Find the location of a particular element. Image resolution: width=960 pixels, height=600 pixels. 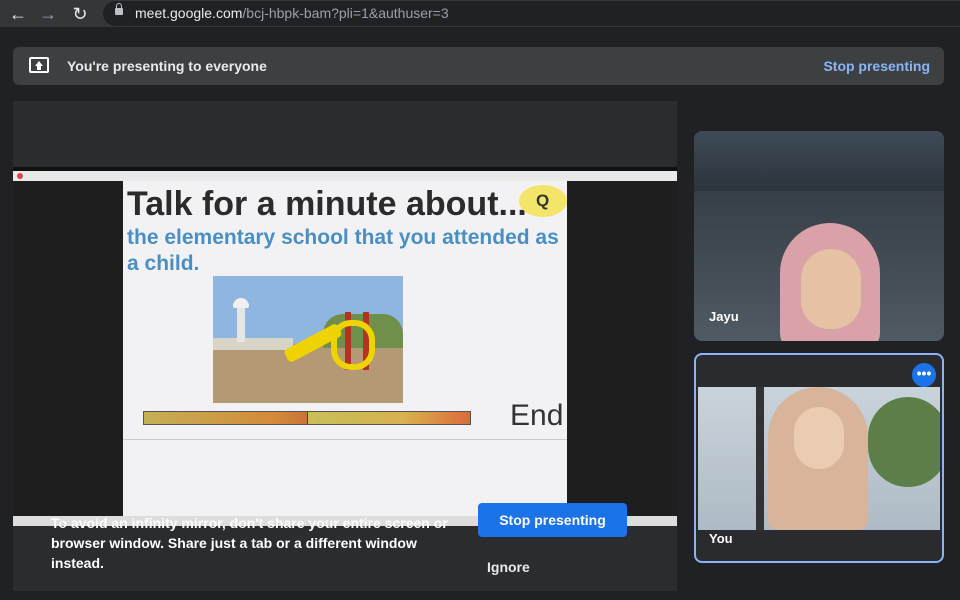

photo-water-tower is located at coordinates (241, 320).